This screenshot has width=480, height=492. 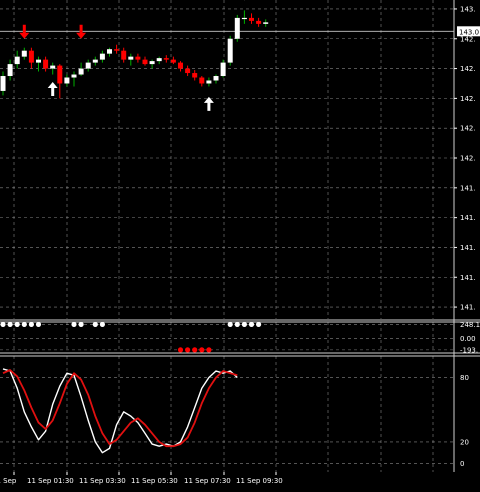 What do you see at coordinates (102, 481) in the screenshot?
I see `time-tick-label: 11 Sep 03:30` at bounding box center [102, 481].